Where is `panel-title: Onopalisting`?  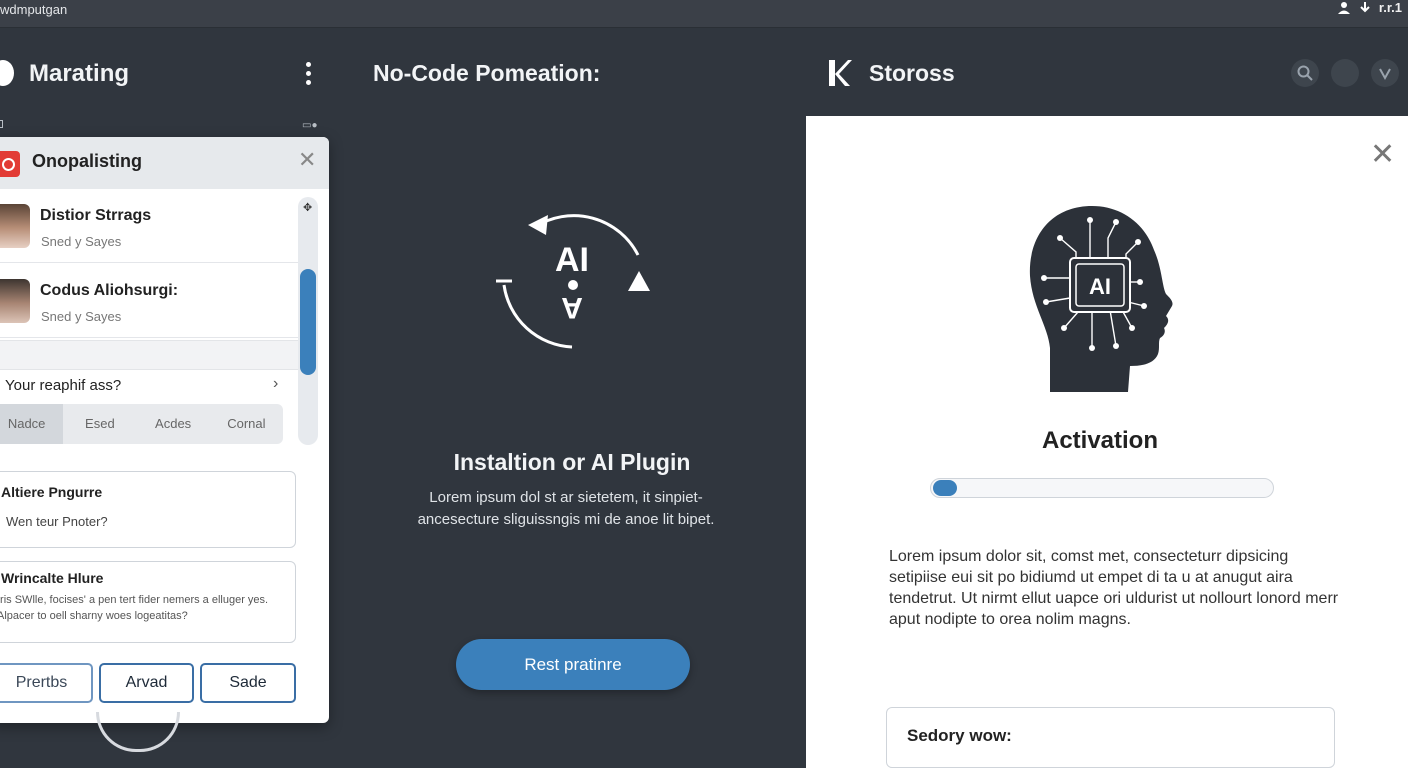 panel-title: Onopalisting is located at coordinates (87, 161).